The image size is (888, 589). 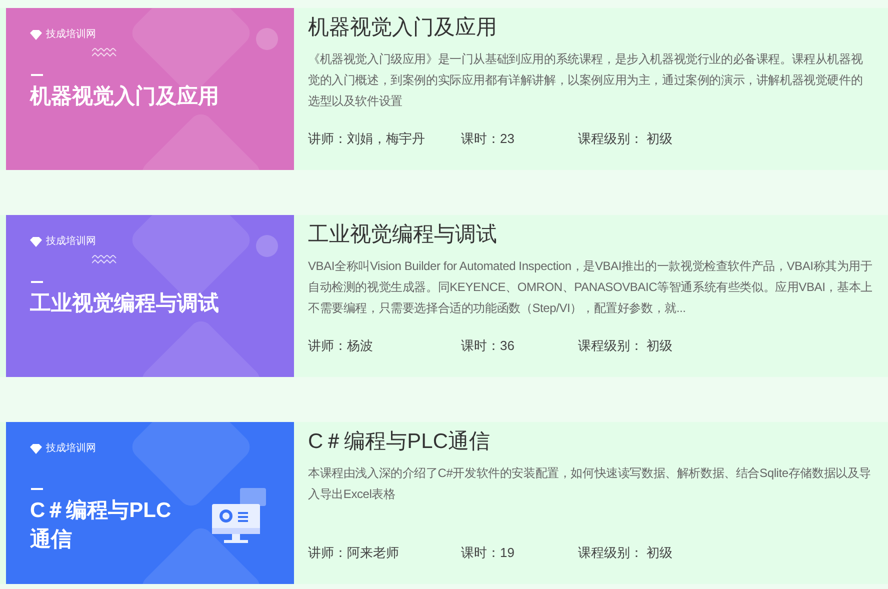 What do you see at coordinates (590, 484) in the screenshot?
I see `course-description: 本课程由浅入深的介绍了C#开发软件的安装配置，如何快速读写数据、解析数据、结合Sqlite存储数据以及导入导出Excel表格` at bounding box center [590, 484].